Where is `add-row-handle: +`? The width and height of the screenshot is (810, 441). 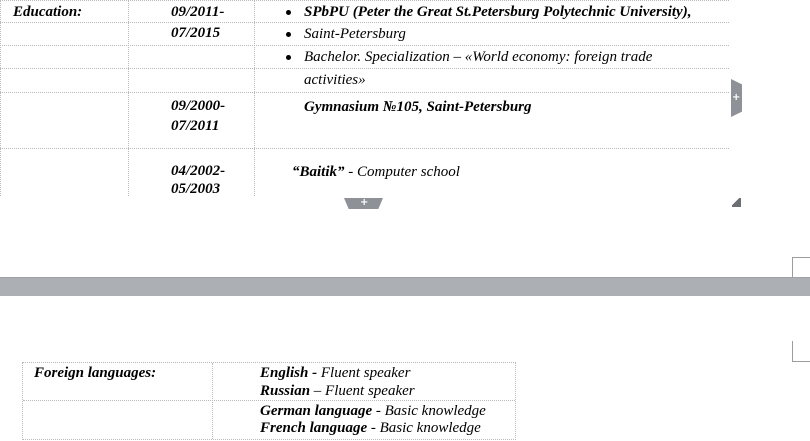 add-row-handle: + is located at coordinates (736, 98).